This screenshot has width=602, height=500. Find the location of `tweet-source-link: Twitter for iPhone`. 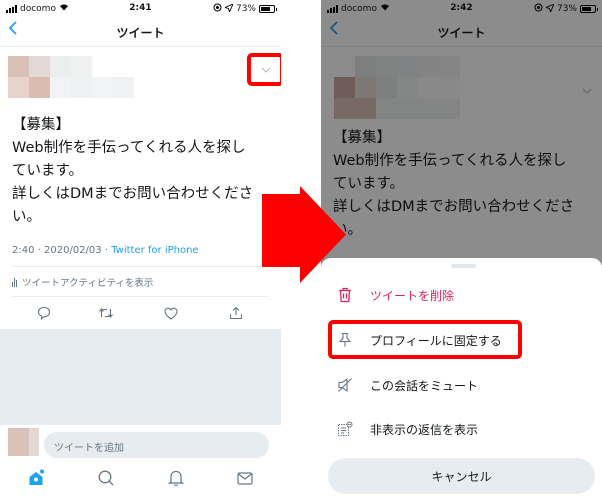

tweet-source-link: Twitter for iPhone is located at coordinates (154, 250).